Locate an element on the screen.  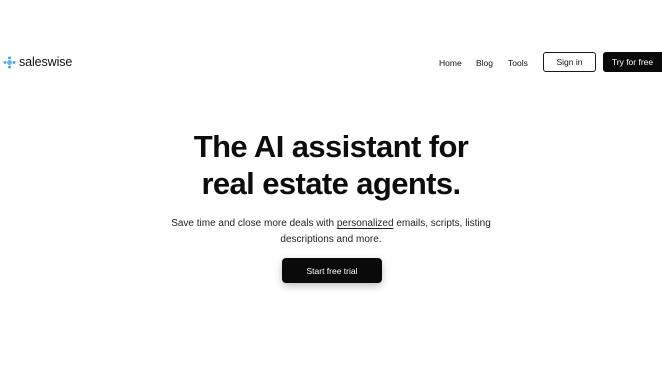
start-free-trial-button: Start free trial is located at coordinates (332, 270).